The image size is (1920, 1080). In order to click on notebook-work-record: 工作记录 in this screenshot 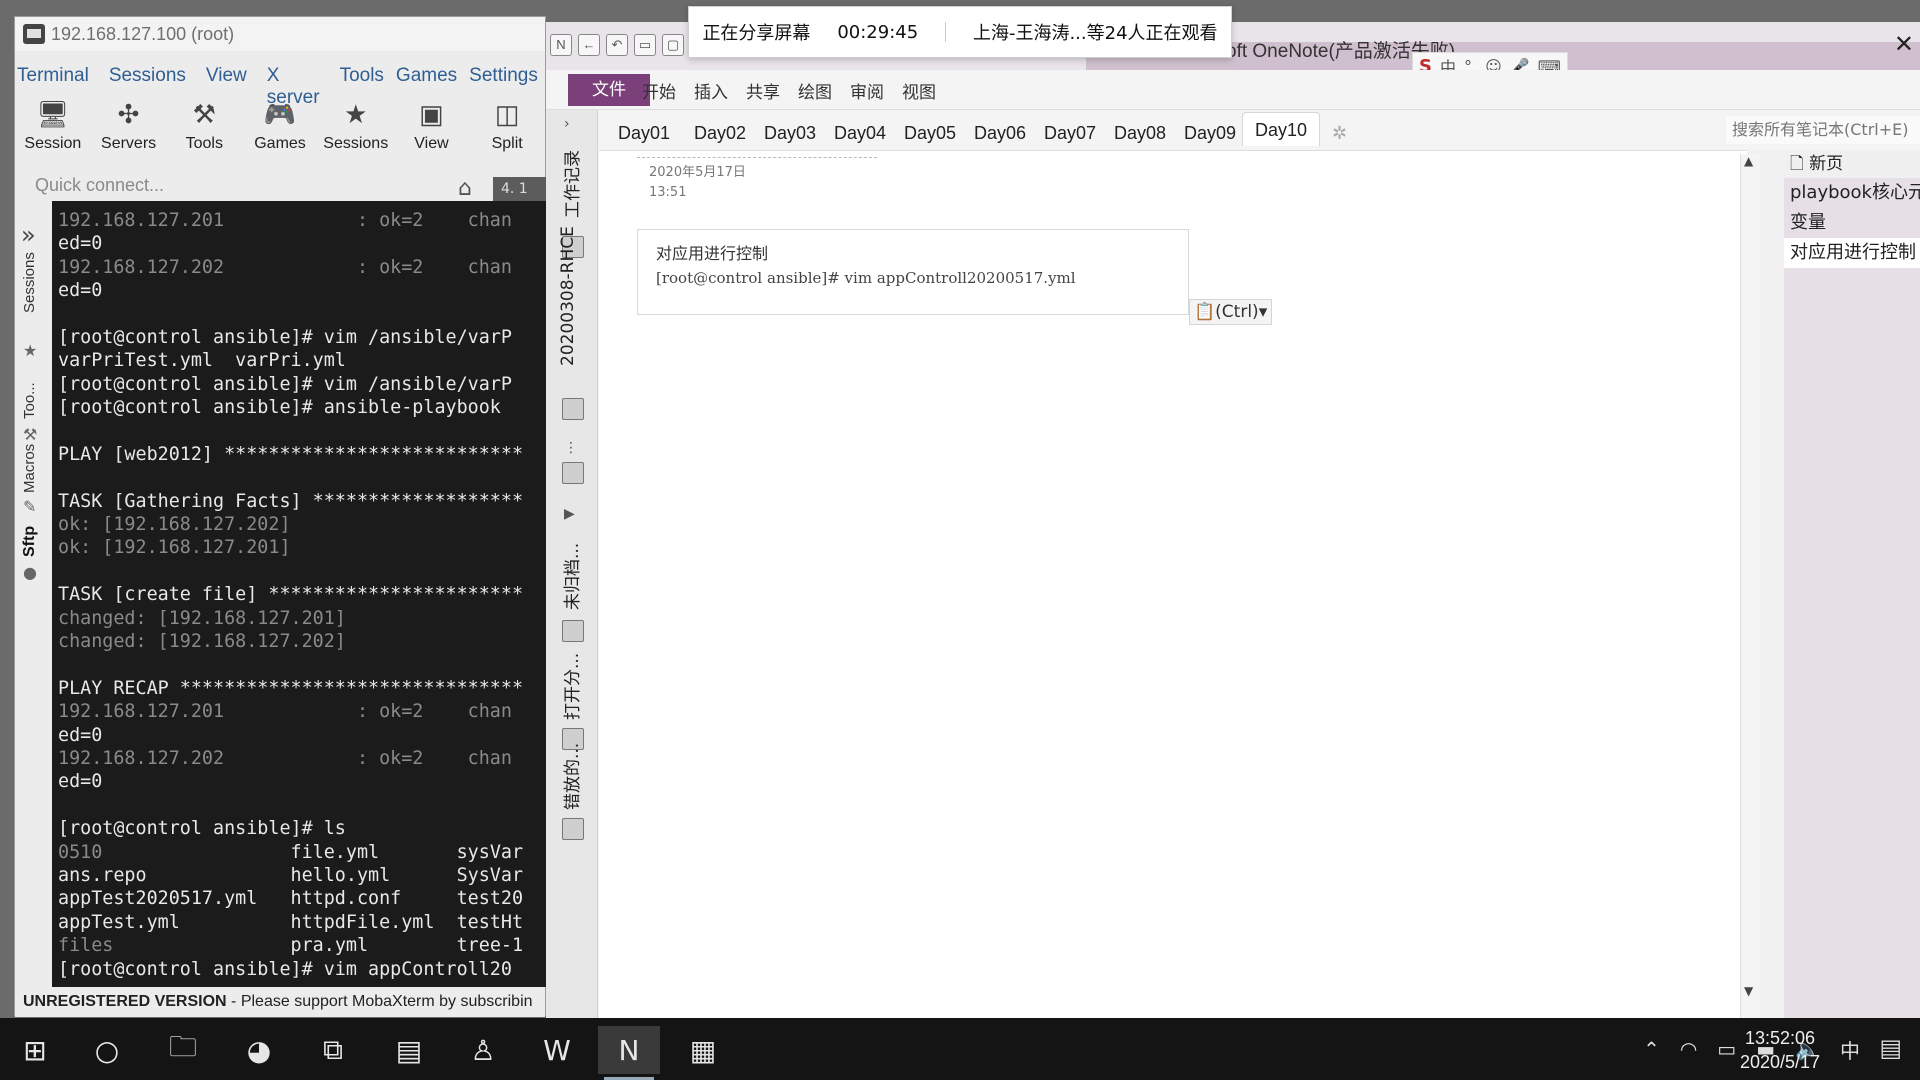, I will do `click(570, 184)`.